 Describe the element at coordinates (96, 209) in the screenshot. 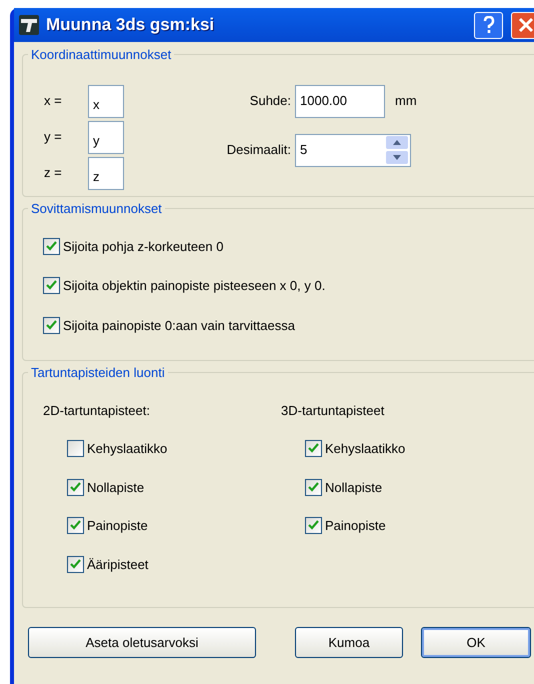

I see `group-title: Sovittamismuunnokset` at that location.